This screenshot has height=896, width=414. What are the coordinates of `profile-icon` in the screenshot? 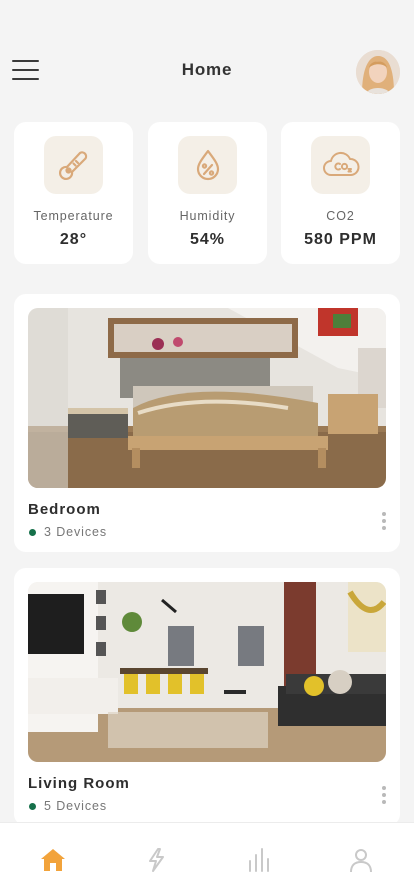 It's located at (361, 861).